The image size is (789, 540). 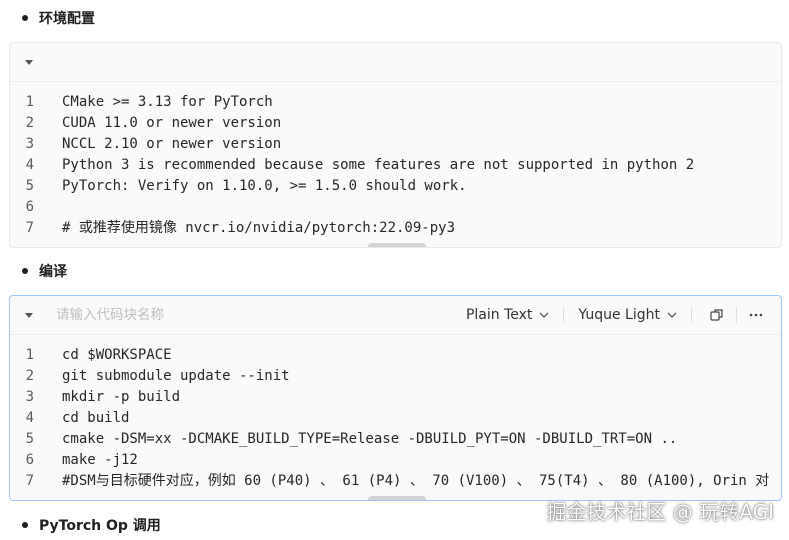 I want to click on code-line: 3 mkdir -p build, so click(x=395, y=397).